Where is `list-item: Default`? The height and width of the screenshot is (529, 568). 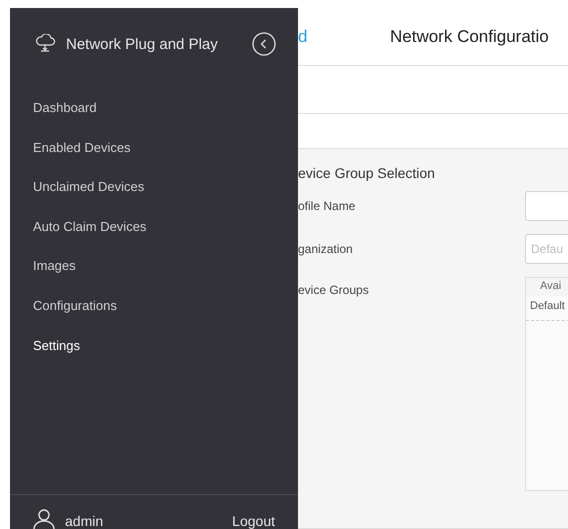
list-item: Default is located at coordinates (547, 308).